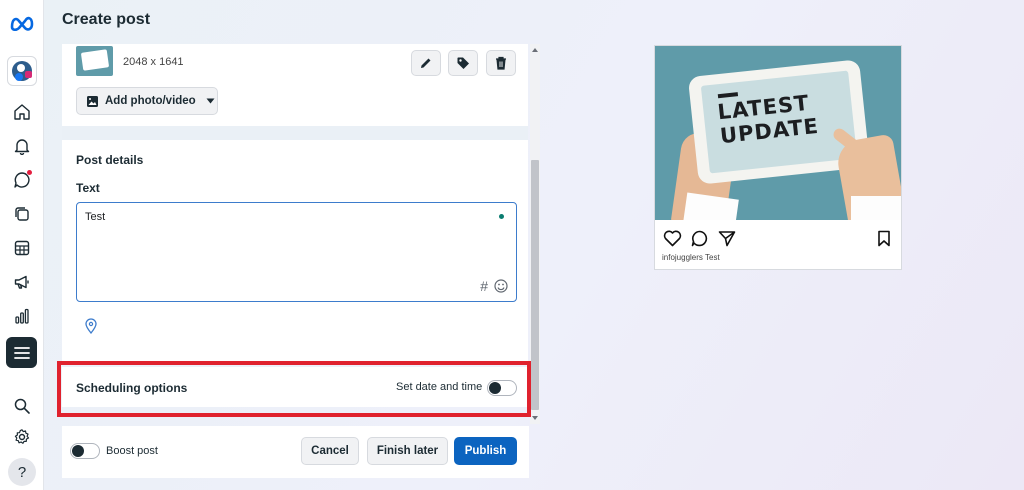  Describe the element at coordinates (502, 388) in the screenshot. I see `set-date-time-toggle` at that location.